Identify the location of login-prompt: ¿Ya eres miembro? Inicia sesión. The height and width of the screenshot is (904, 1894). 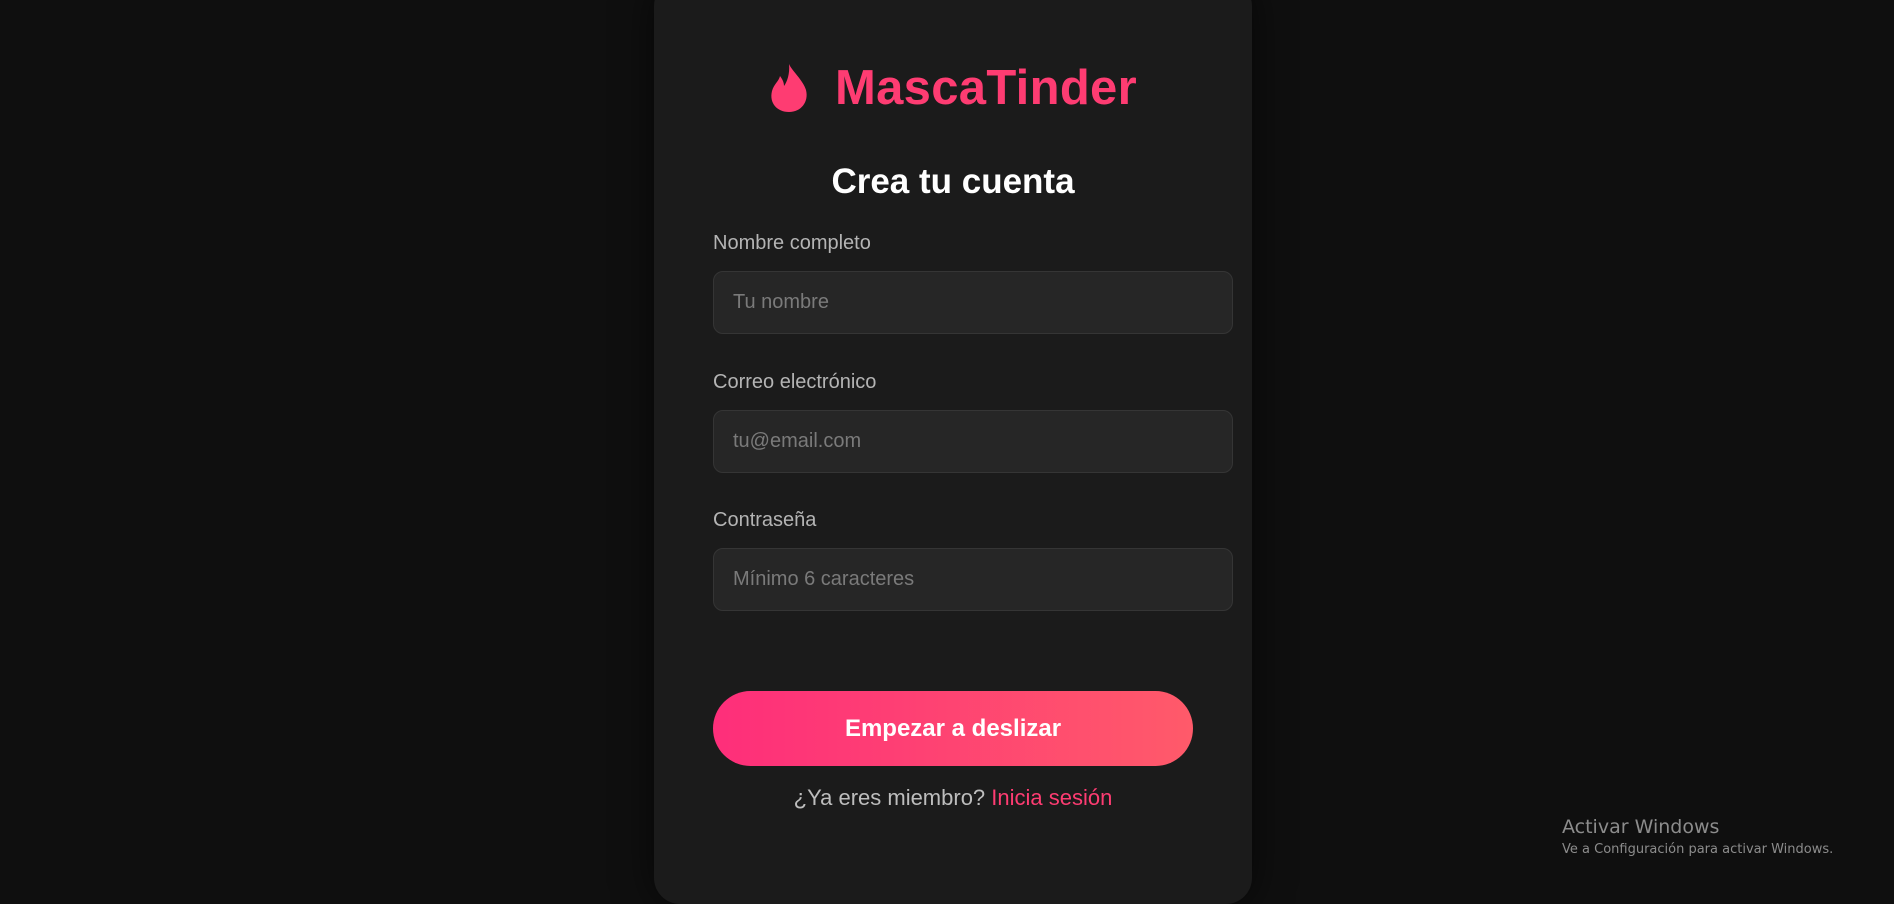
(953, 798).